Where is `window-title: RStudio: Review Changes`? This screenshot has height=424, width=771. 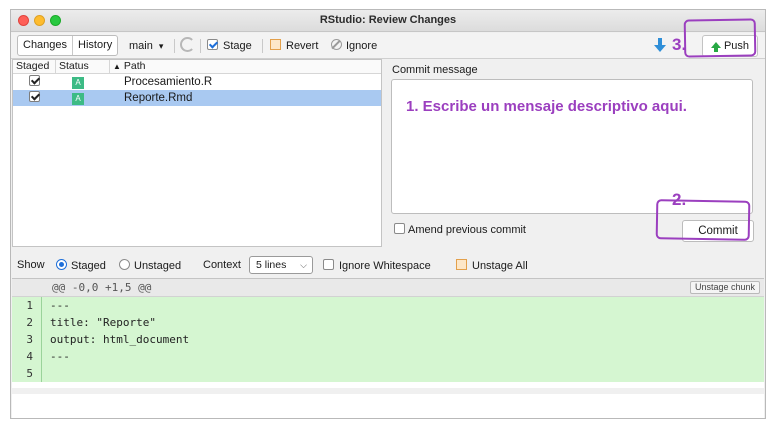
window-title: RStudio: Review Changes is located at coordinates (388, 20).